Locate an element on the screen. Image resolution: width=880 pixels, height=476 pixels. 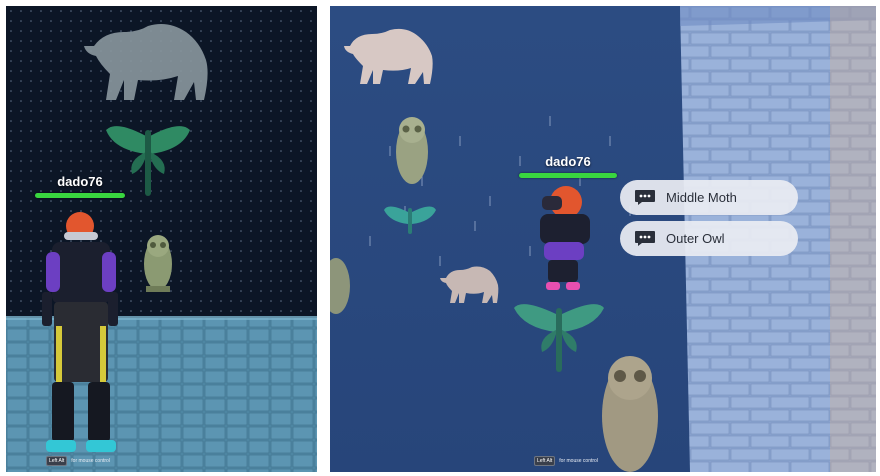
owl-statue is located at coordinates (412, 150).